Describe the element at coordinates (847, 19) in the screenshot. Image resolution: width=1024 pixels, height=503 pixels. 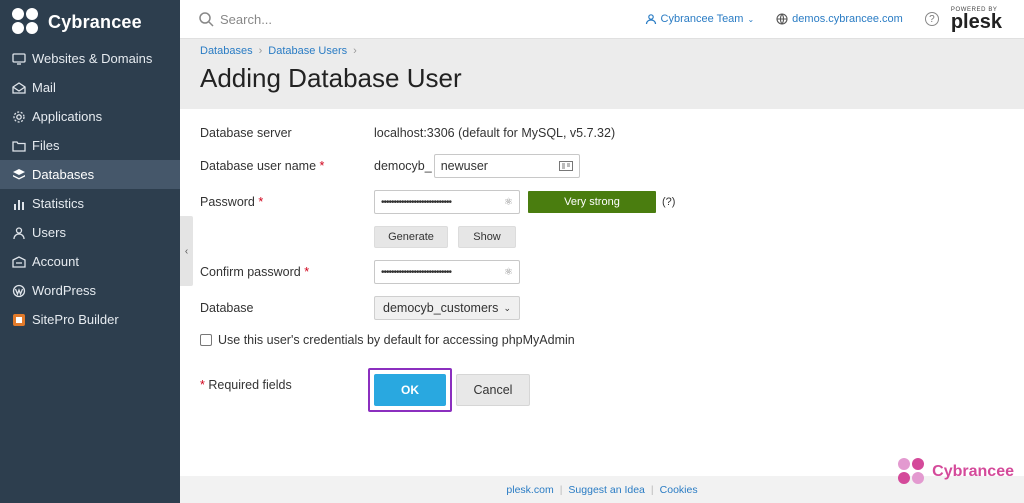
I see `domain-name: demos.cybrancee.com` at that location.